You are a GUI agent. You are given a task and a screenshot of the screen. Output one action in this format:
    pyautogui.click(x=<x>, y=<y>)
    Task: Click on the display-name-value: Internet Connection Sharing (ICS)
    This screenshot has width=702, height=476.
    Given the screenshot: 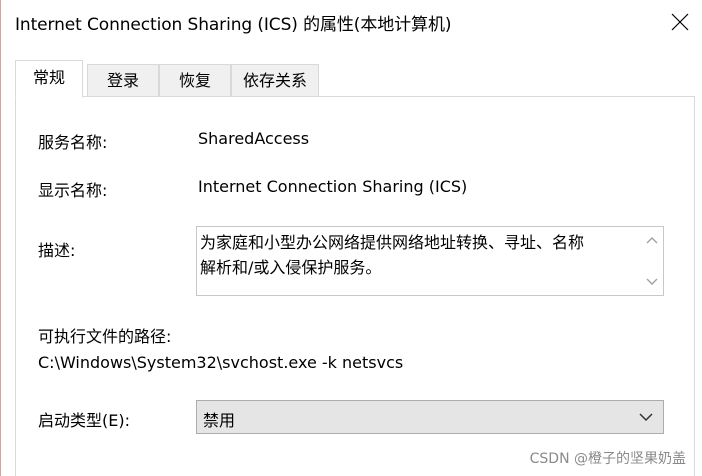 What is the action you would take?
    pyautogui.click(x=333, y=186)
    